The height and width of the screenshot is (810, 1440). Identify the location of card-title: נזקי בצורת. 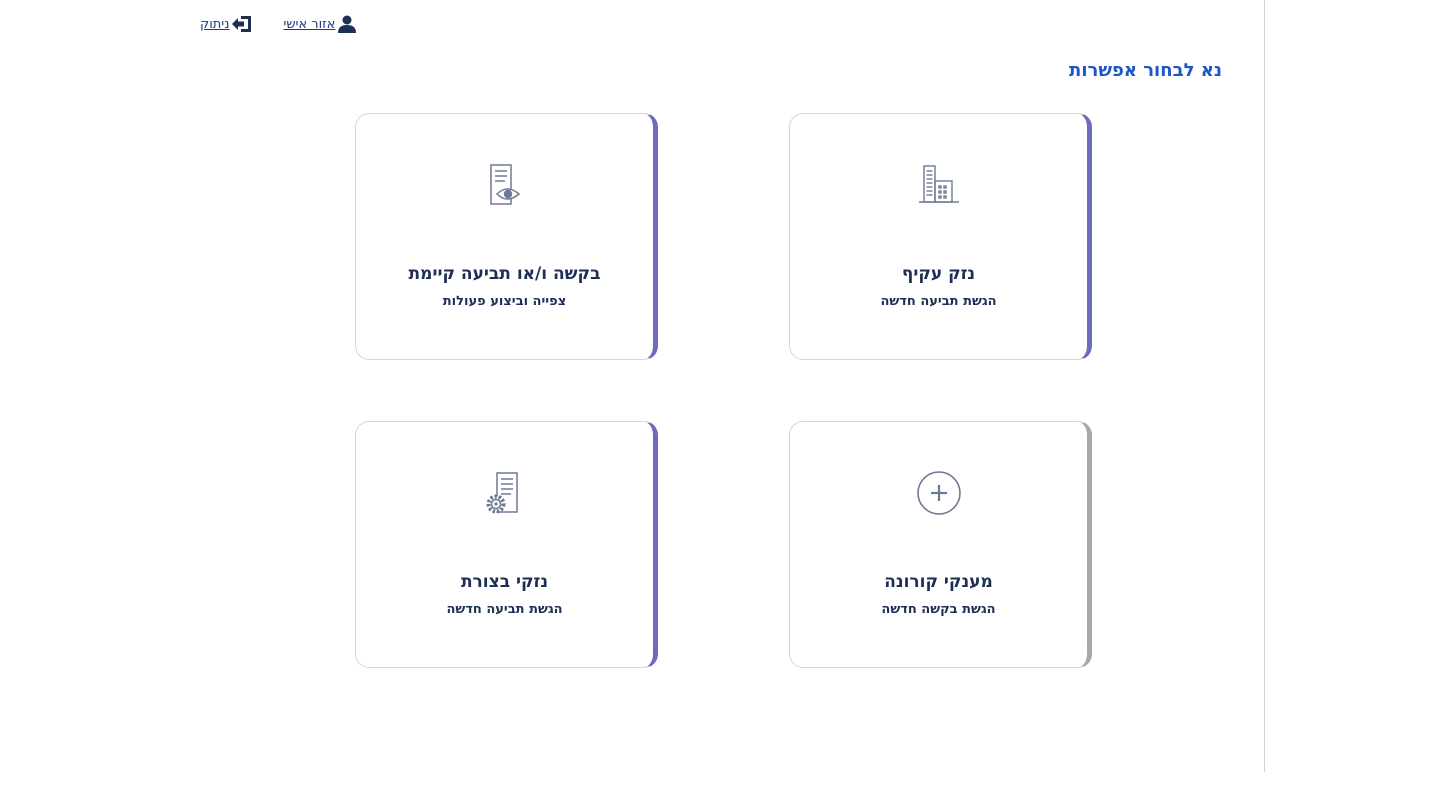
(504, 582).